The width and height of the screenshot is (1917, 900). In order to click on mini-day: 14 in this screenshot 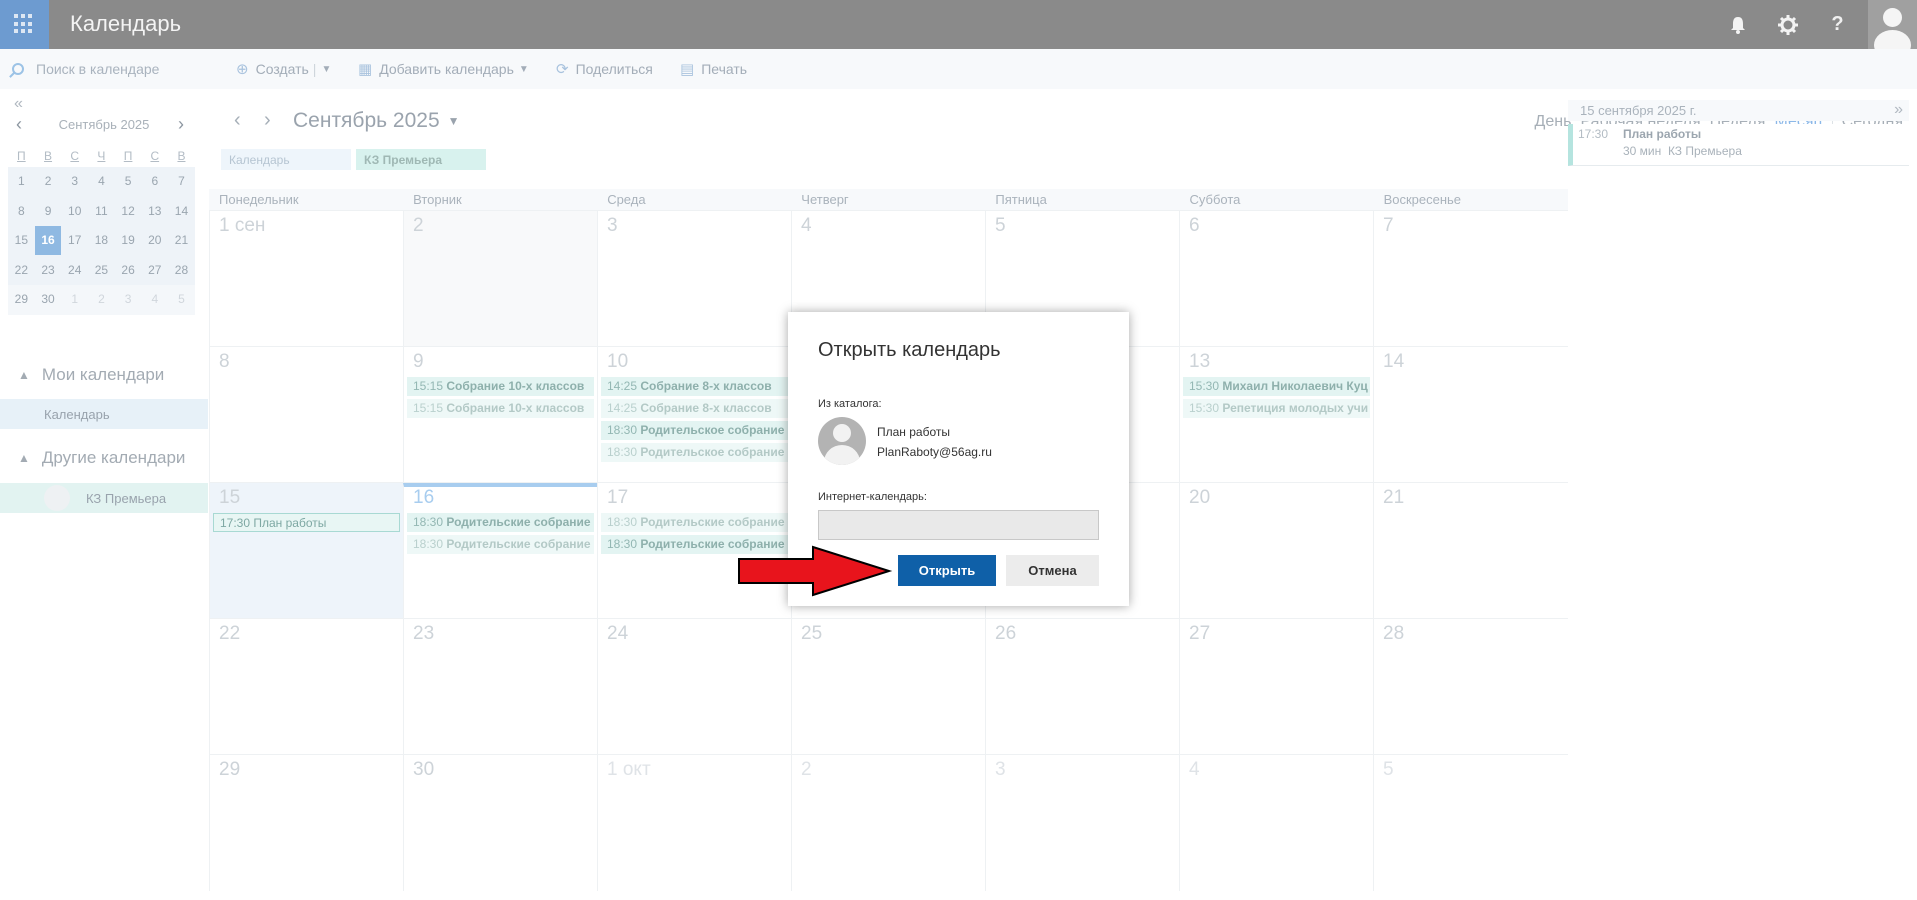, I will do `click(181, 211)`.